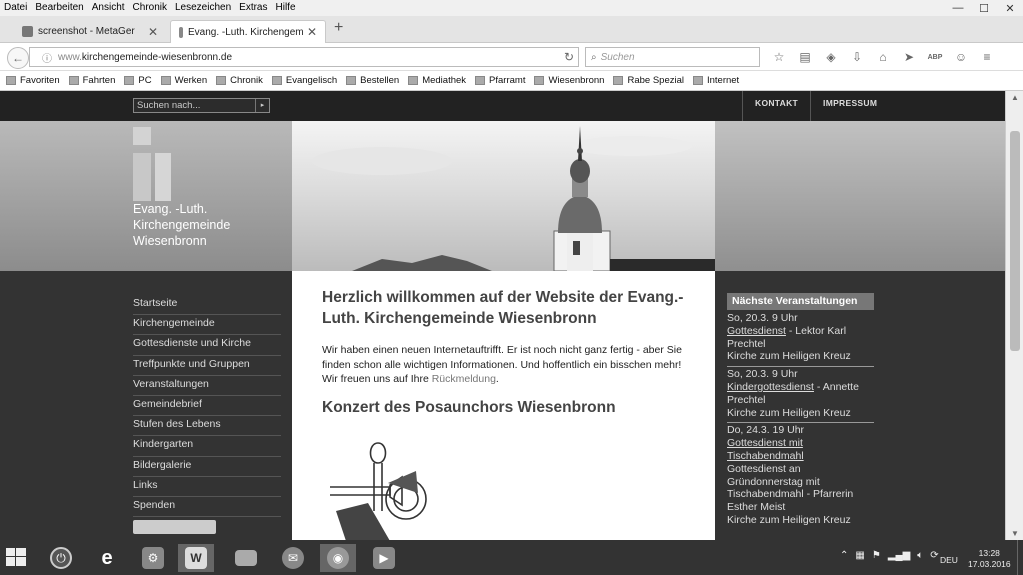 This screenshot has width=1023, height=575. I want to click on signal-icon: ▂▄▆, so click(899, 555).